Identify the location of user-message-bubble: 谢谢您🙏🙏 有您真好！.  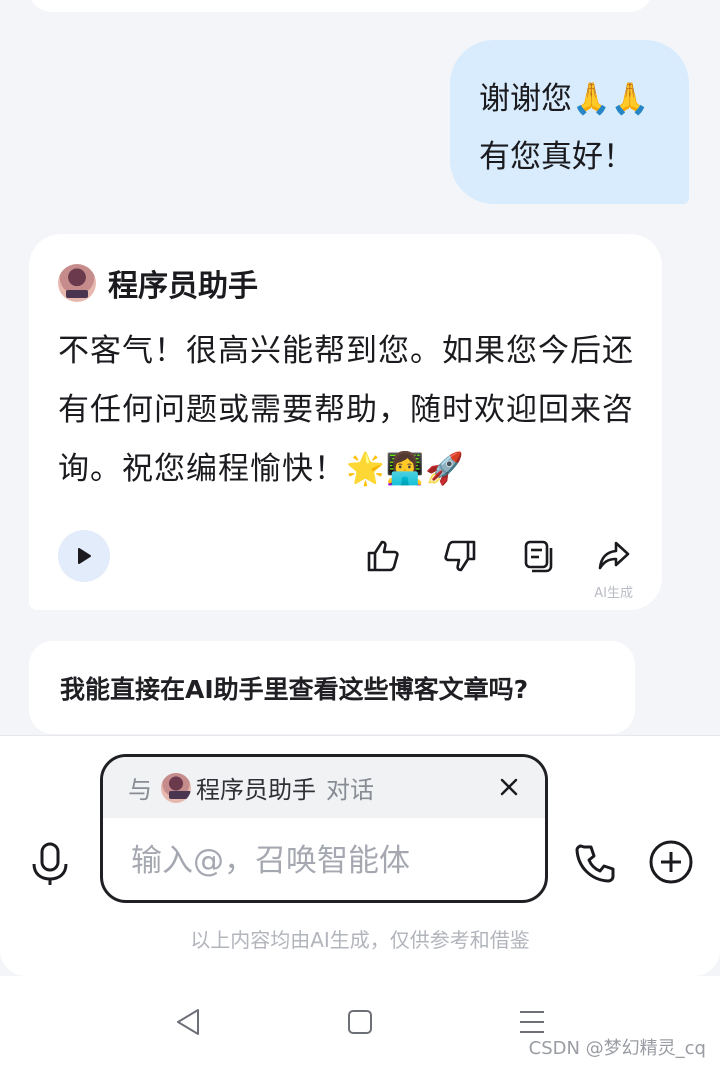
(569, 122).